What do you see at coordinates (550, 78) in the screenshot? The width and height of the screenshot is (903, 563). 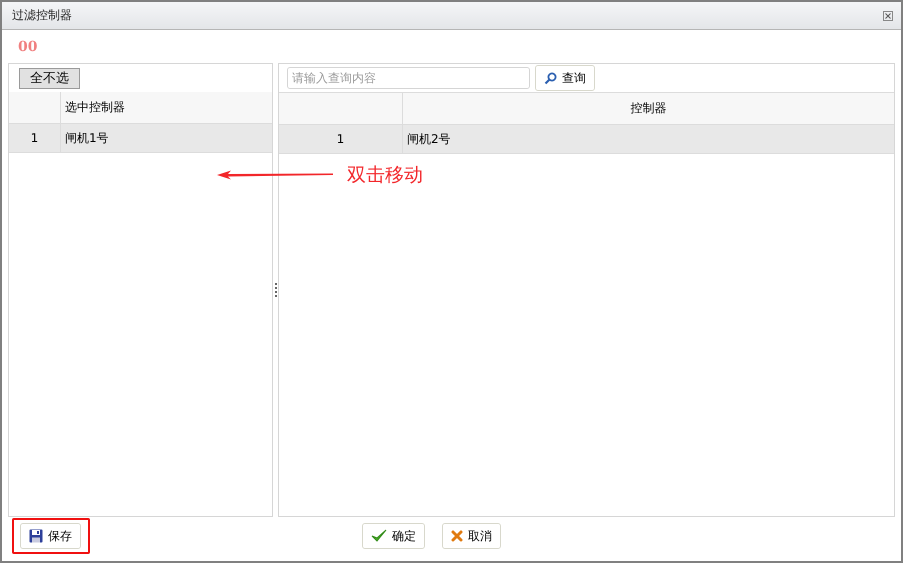 I see `search-icon` at bounding box center [550, 78].